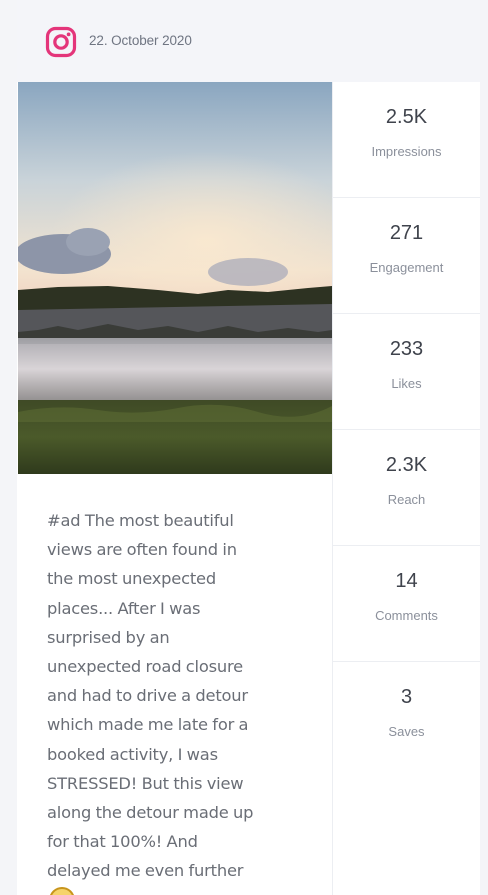 The width and height of the screenshot is (488, 895). I want to click on stat-value: 2.5K, so click(406, 117).